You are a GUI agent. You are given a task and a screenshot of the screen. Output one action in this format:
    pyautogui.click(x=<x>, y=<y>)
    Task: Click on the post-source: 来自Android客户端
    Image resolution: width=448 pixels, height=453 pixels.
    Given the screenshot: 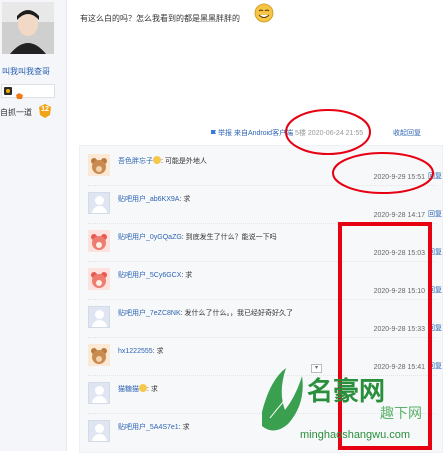 What is the action you would take?
    pyautogui.click(x=263, y=133)
    